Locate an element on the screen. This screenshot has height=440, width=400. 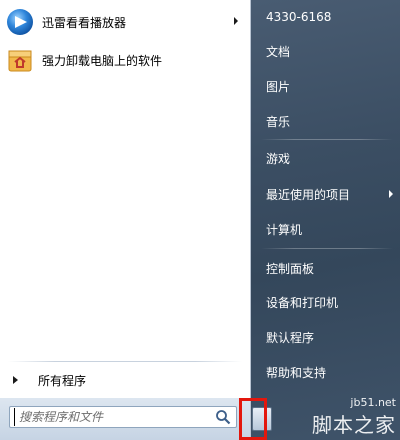
shutdown-button is located at coordinates (262, 419).